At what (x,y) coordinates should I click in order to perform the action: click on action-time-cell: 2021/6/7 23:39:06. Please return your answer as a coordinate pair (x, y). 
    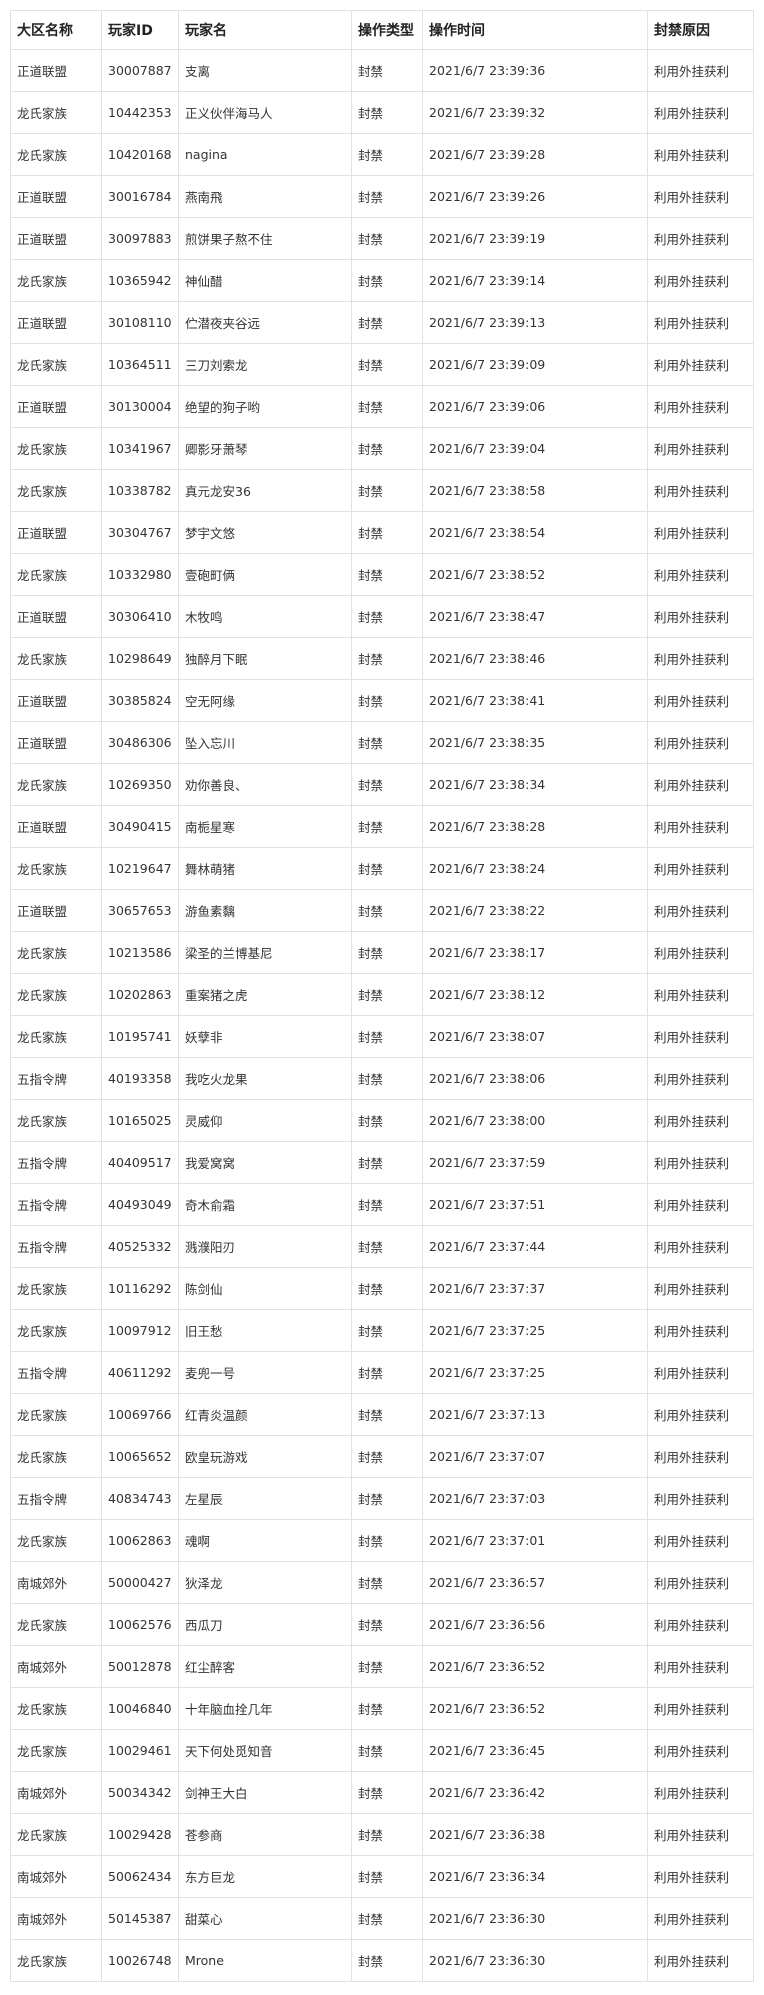
    Looking at the image, I should click on (535, 406).